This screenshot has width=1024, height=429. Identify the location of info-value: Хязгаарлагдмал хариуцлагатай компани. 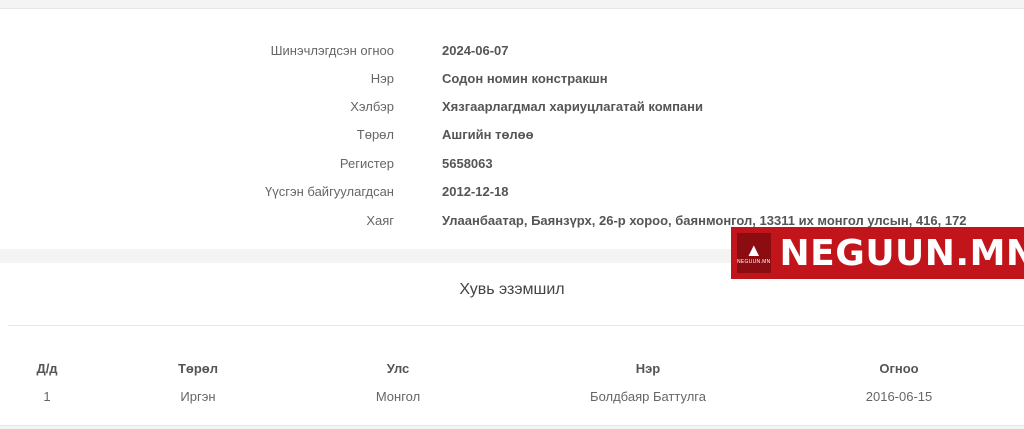
(573, 106).